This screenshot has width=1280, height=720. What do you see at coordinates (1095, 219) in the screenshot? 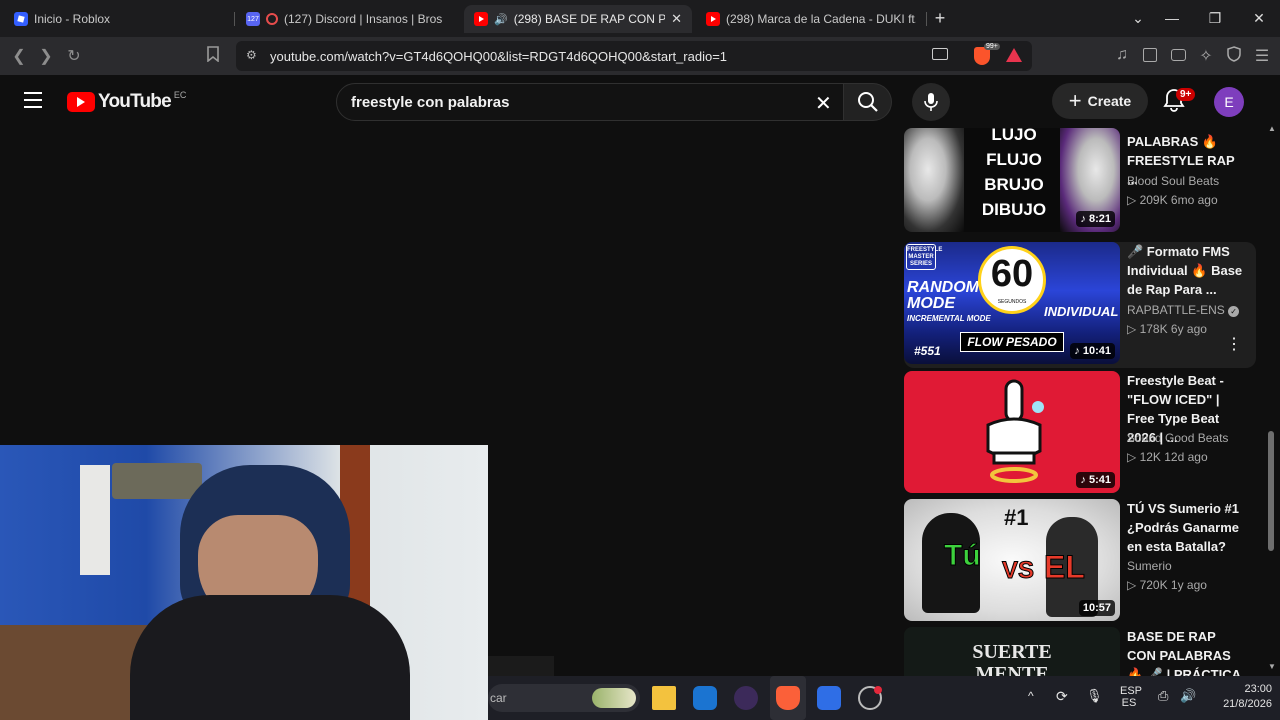
I see `video-duration: ♪ 8:21` at bounding box center [1095, 219].